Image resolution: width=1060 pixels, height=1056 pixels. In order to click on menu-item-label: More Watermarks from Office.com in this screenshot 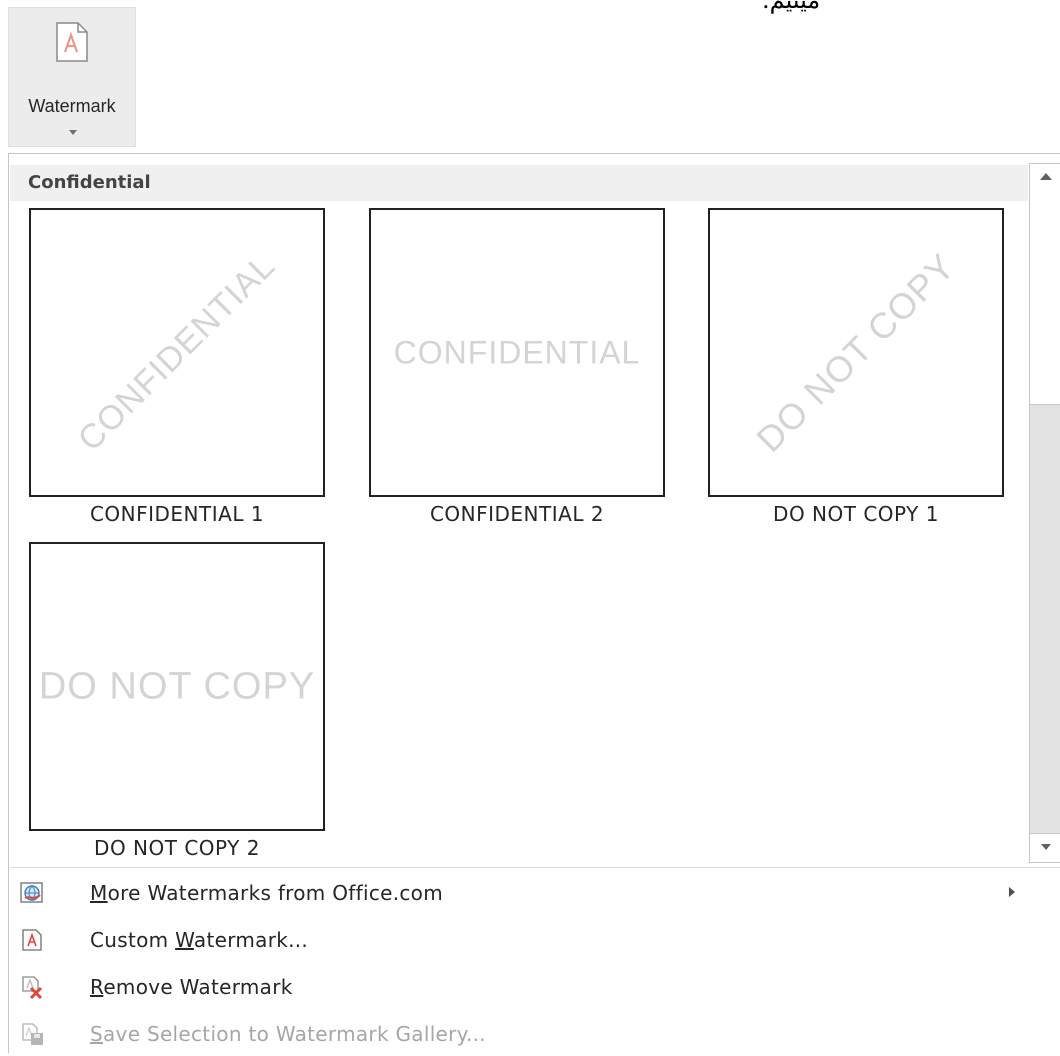, I will do `click(266, 893)`.